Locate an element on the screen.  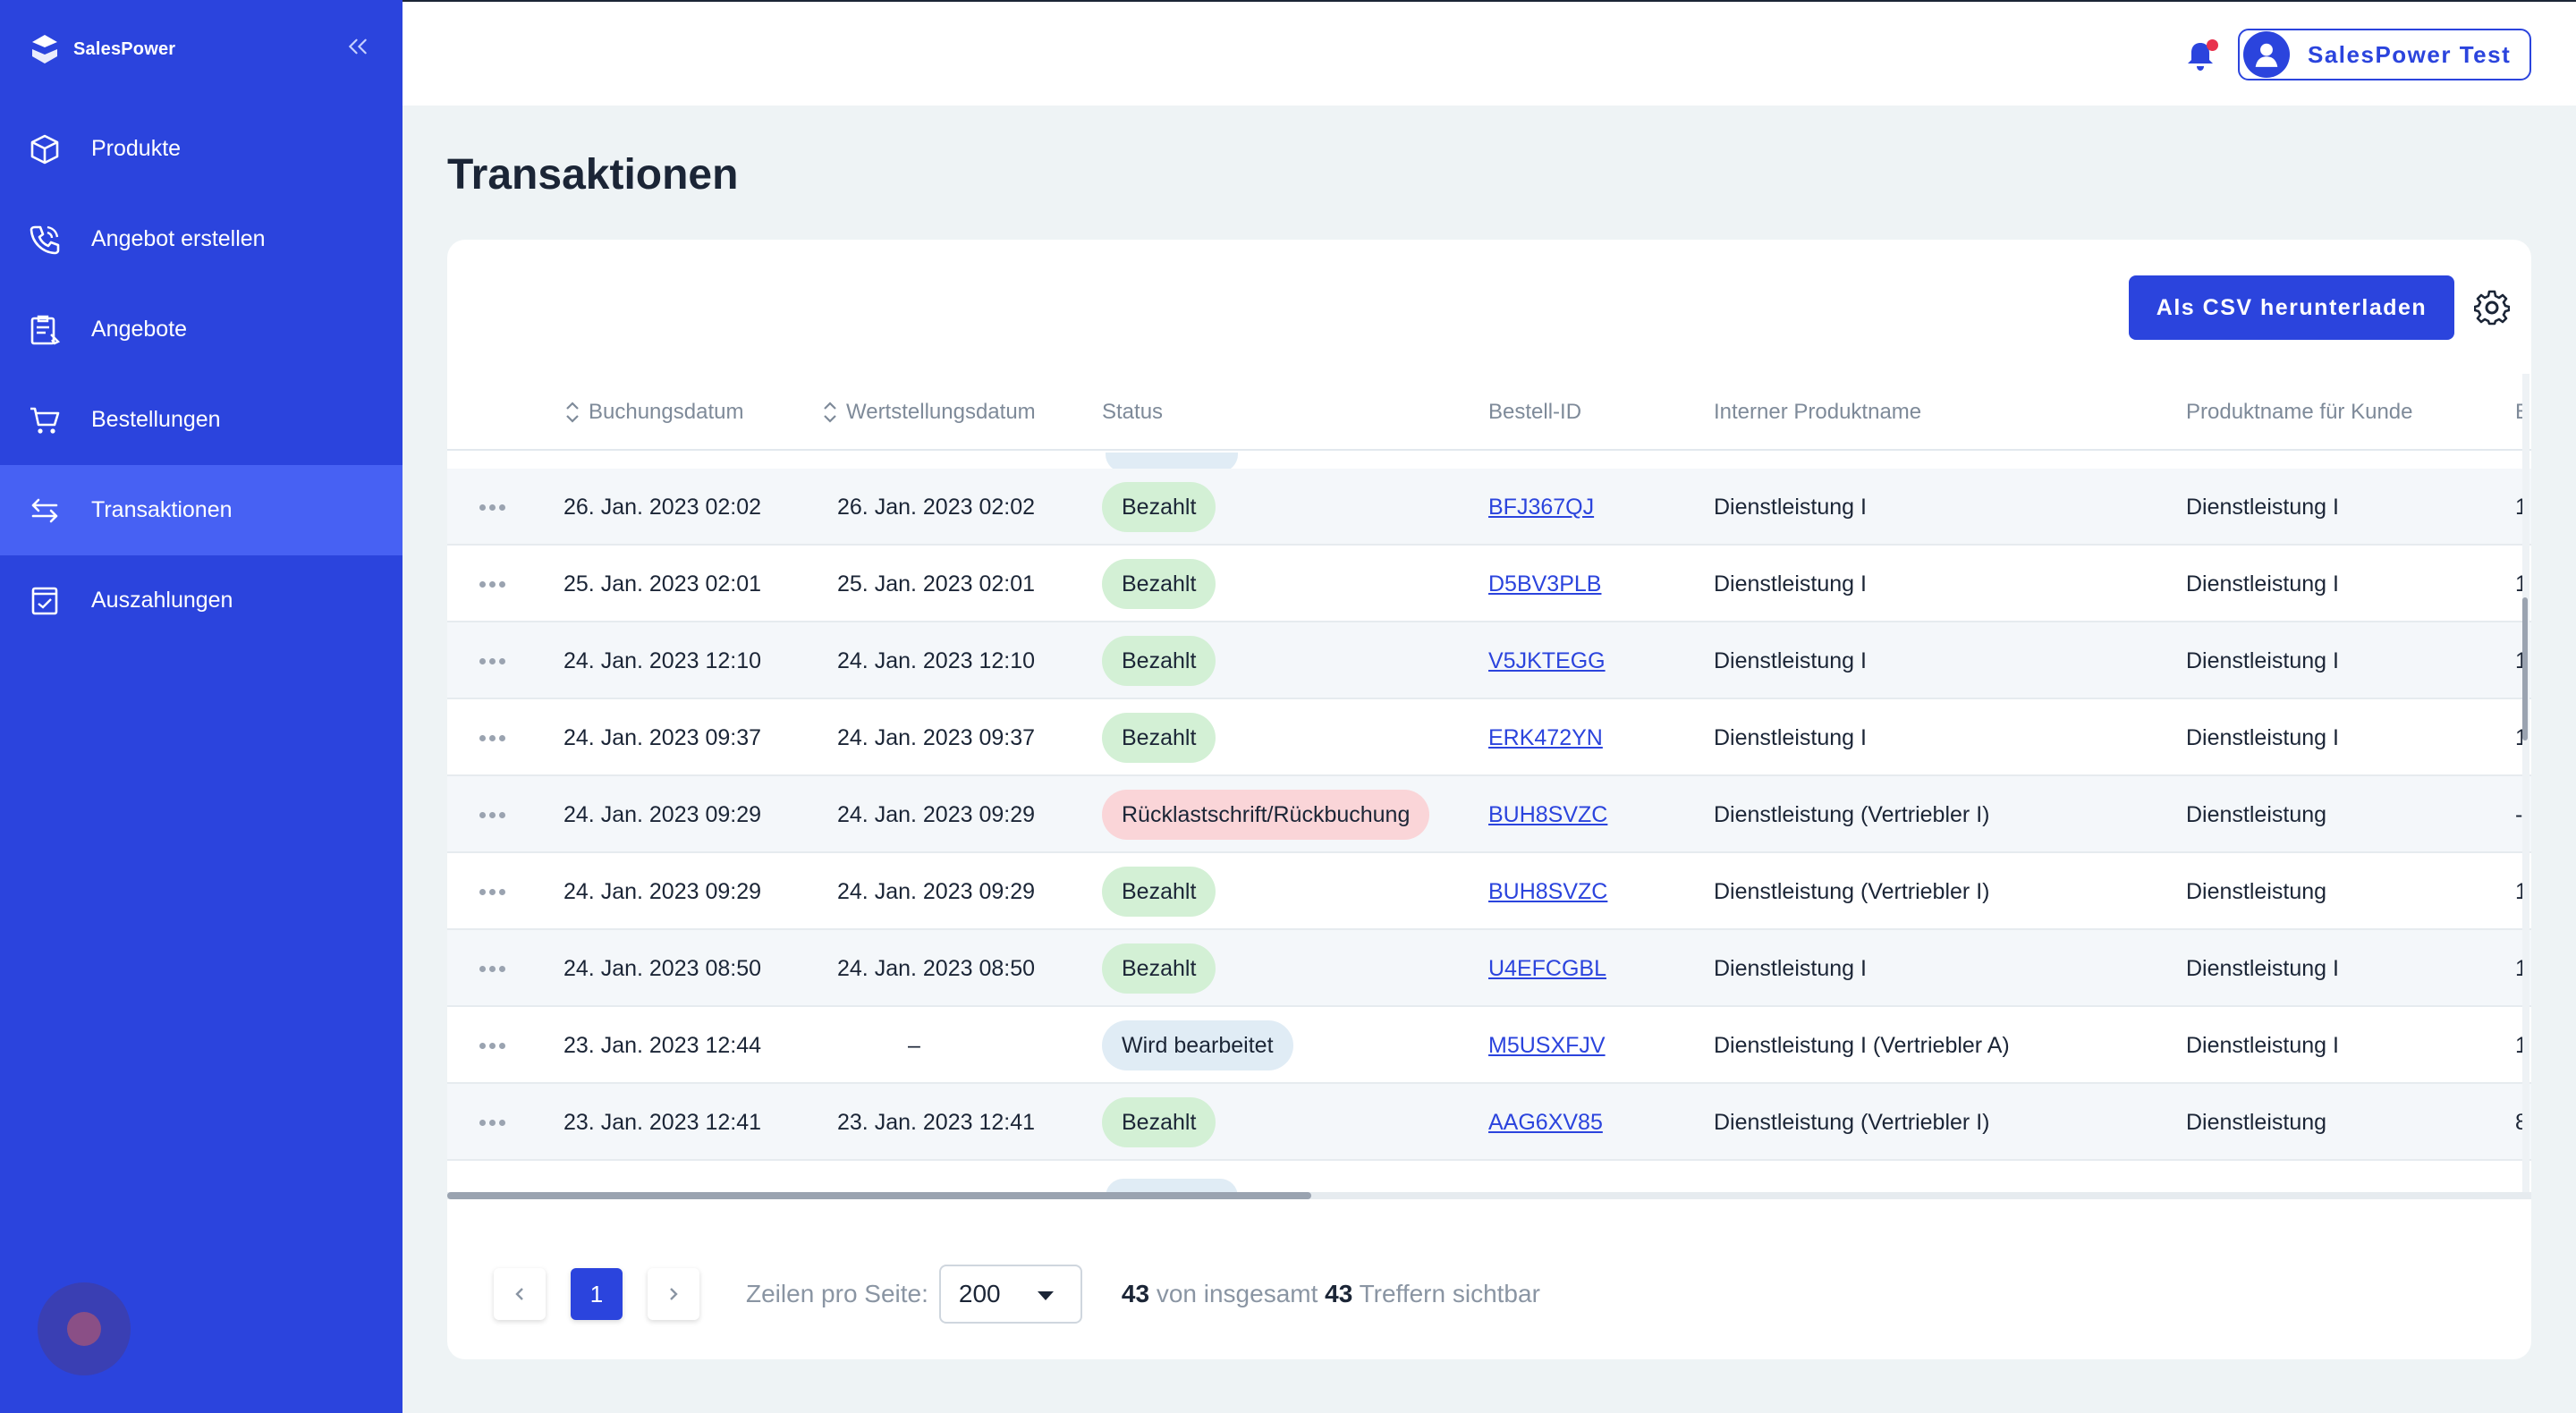
cell-buchungsdatum: 26. Jan. 2023 02:02 is located at coordinates (663, 507).